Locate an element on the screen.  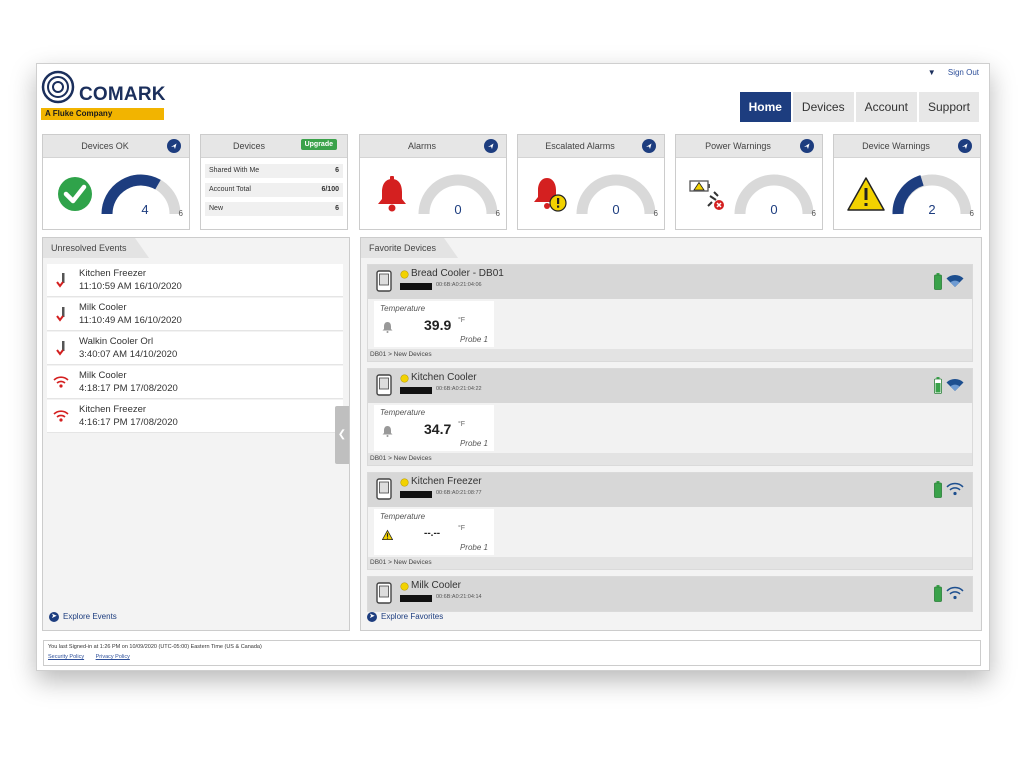
comark-logo-icon is located at coordinates (58, 87).